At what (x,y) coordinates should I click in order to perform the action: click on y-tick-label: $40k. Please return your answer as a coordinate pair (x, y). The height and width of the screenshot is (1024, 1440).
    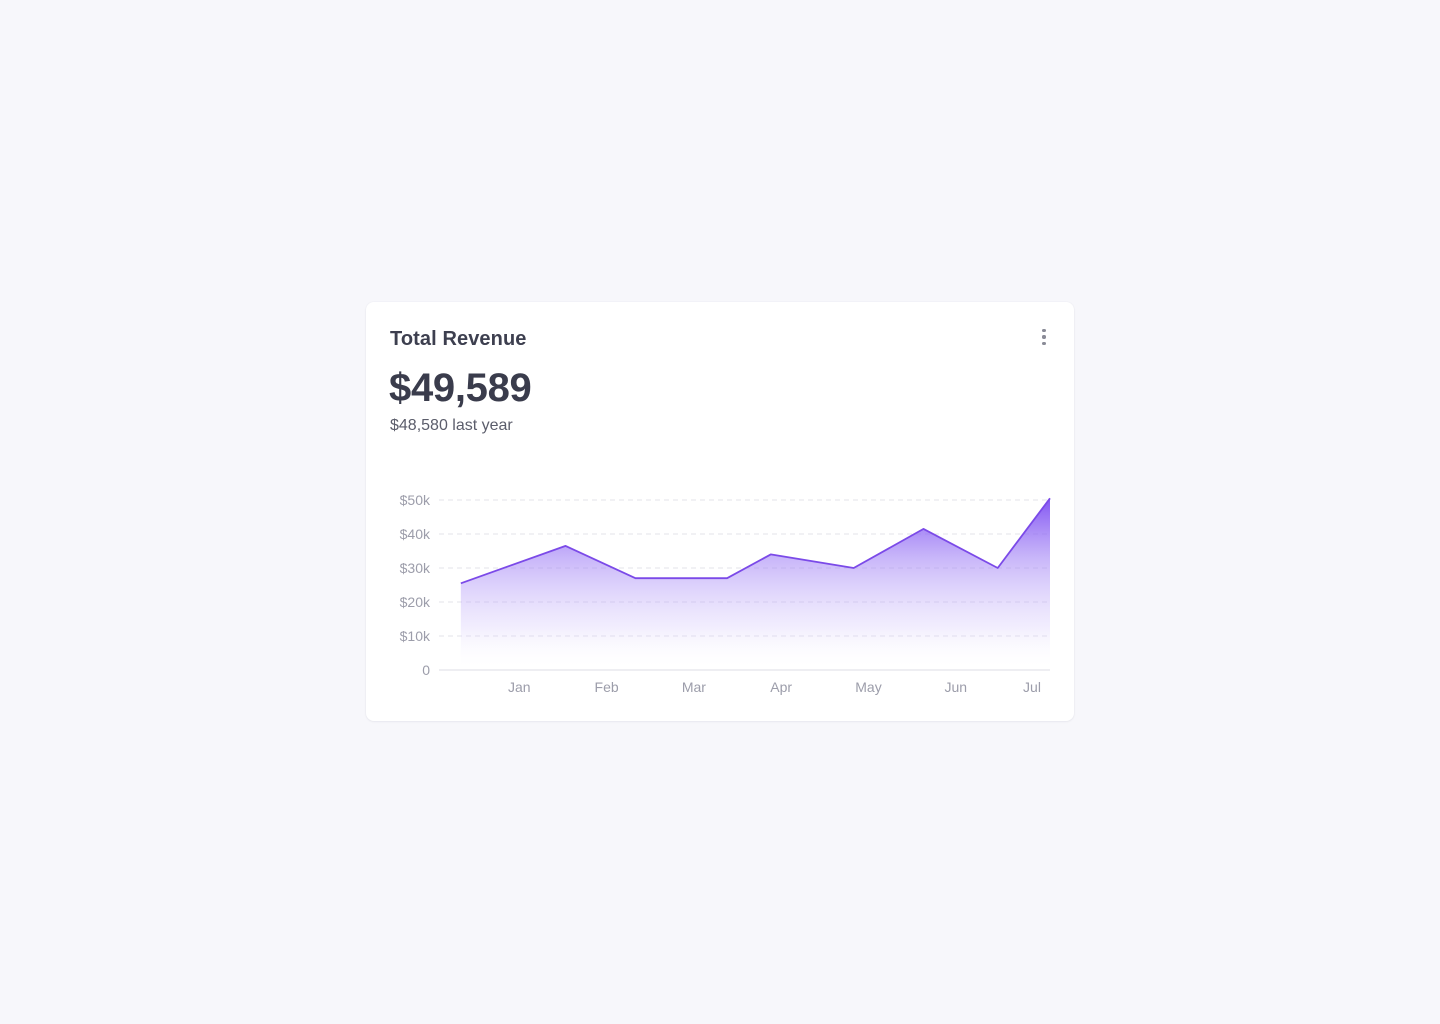
    Looking at the image, I should click on (415, 534).